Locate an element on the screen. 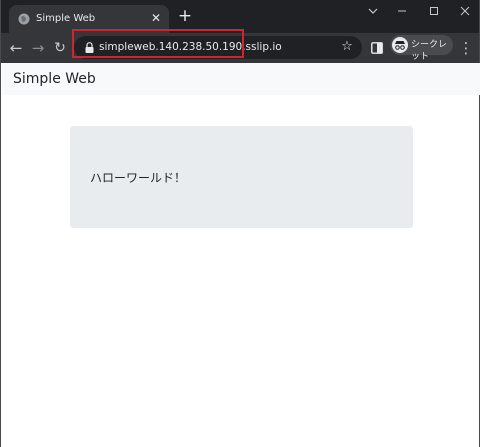  url-text: simpleweb.140.238.50.190.sslip.io is located at coordinates (190, 47).